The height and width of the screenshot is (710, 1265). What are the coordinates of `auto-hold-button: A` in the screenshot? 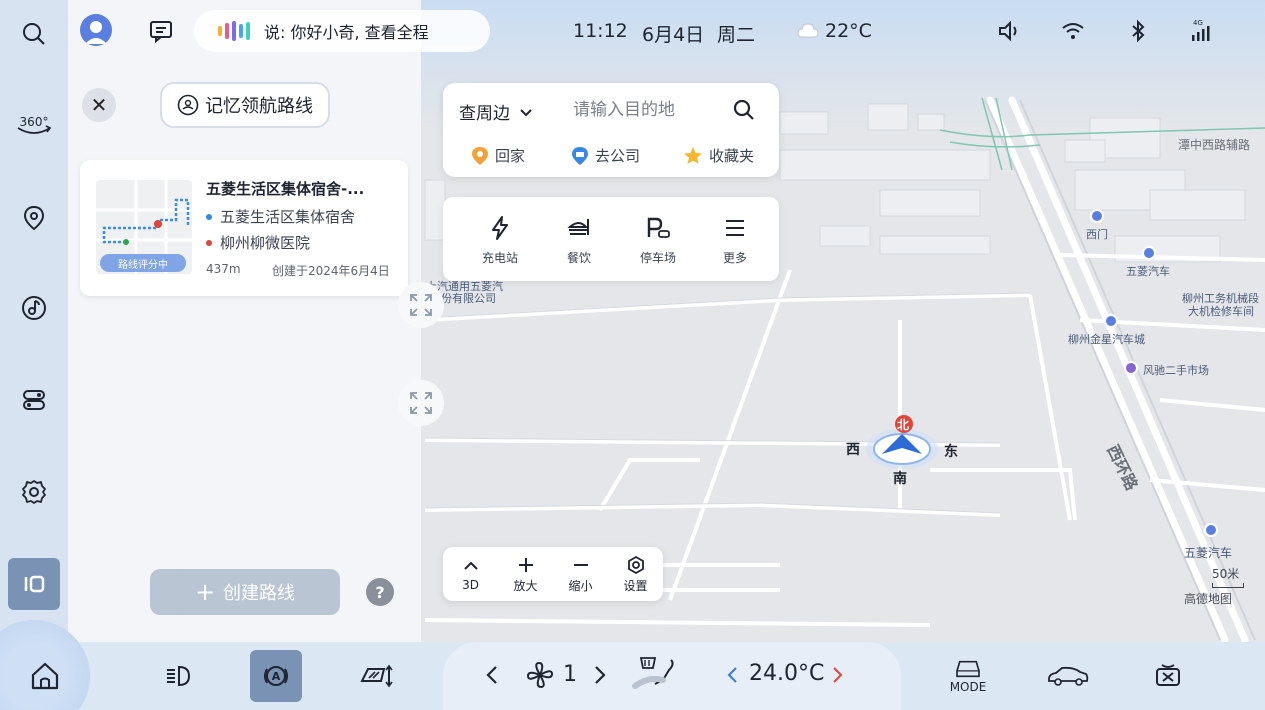 It's located at (276, 676).